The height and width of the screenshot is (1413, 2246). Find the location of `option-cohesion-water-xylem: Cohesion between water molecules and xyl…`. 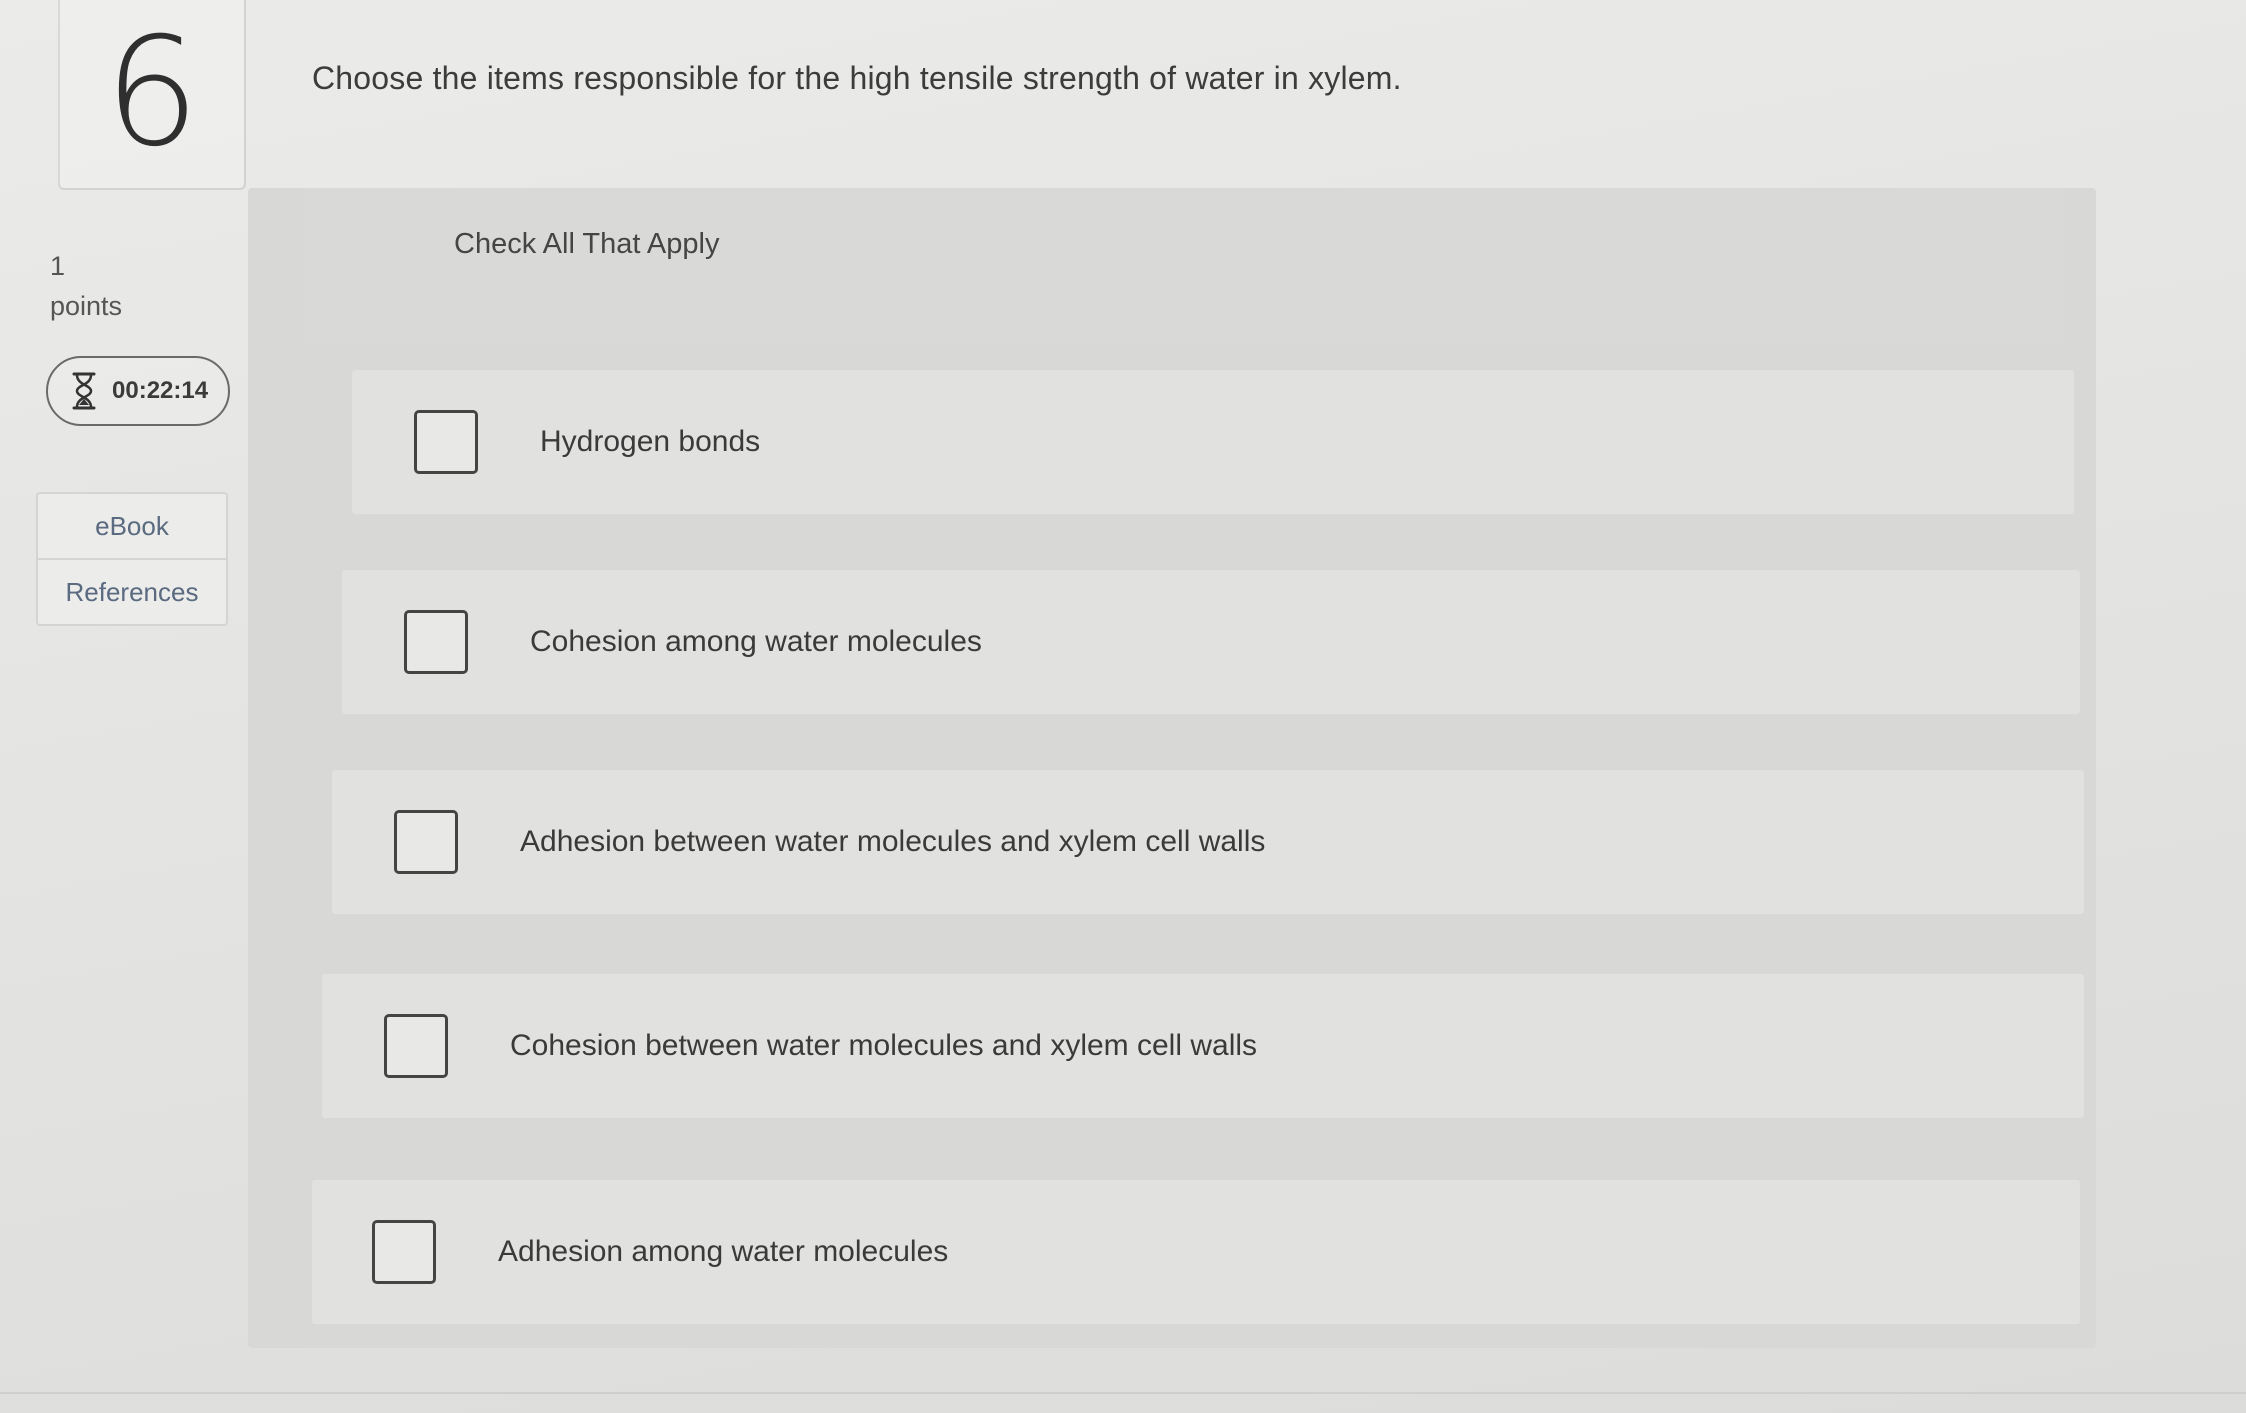

option-cohesion-water-xylem: Cohesion between water molecules and xyl… is located at coordinates (1203, 1046).